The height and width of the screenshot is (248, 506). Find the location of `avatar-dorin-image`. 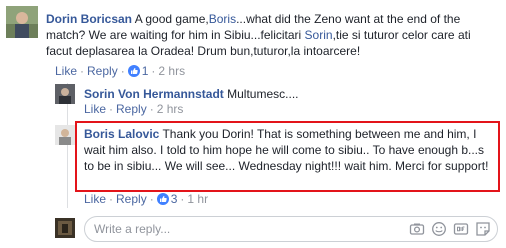

avatar-dorin-image is located at coordinates (22, 22).